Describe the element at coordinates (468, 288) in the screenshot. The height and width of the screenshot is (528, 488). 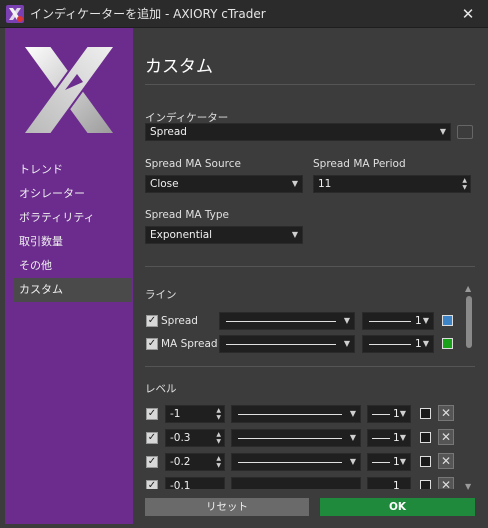
I see `scroll-up-icon: ▲` at that location.